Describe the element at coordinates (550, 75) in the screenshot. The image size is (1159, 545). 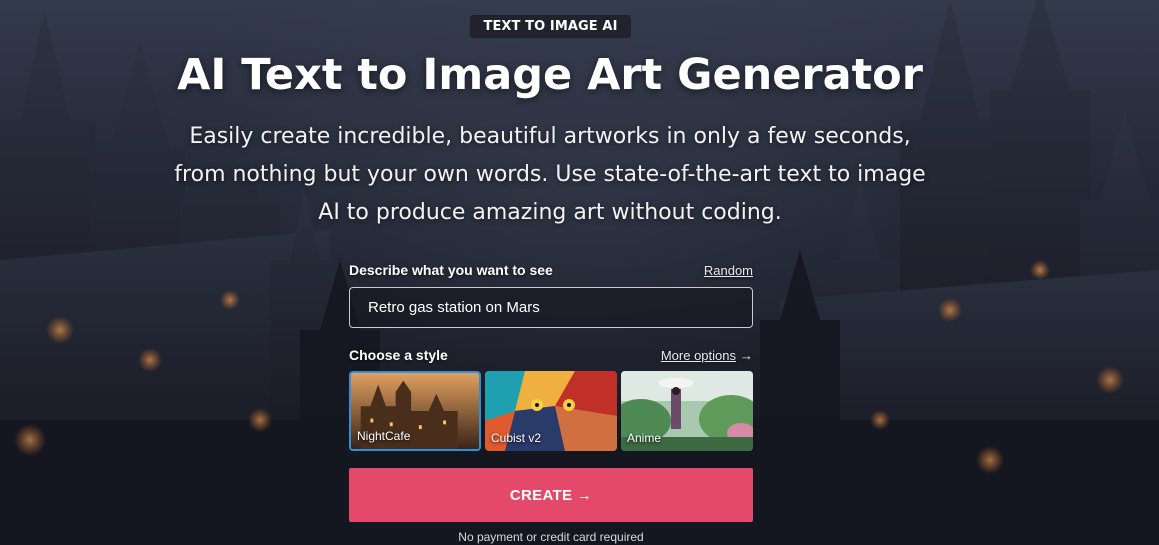
I see `page-title: AI Text to Image Art Generator` at that location.